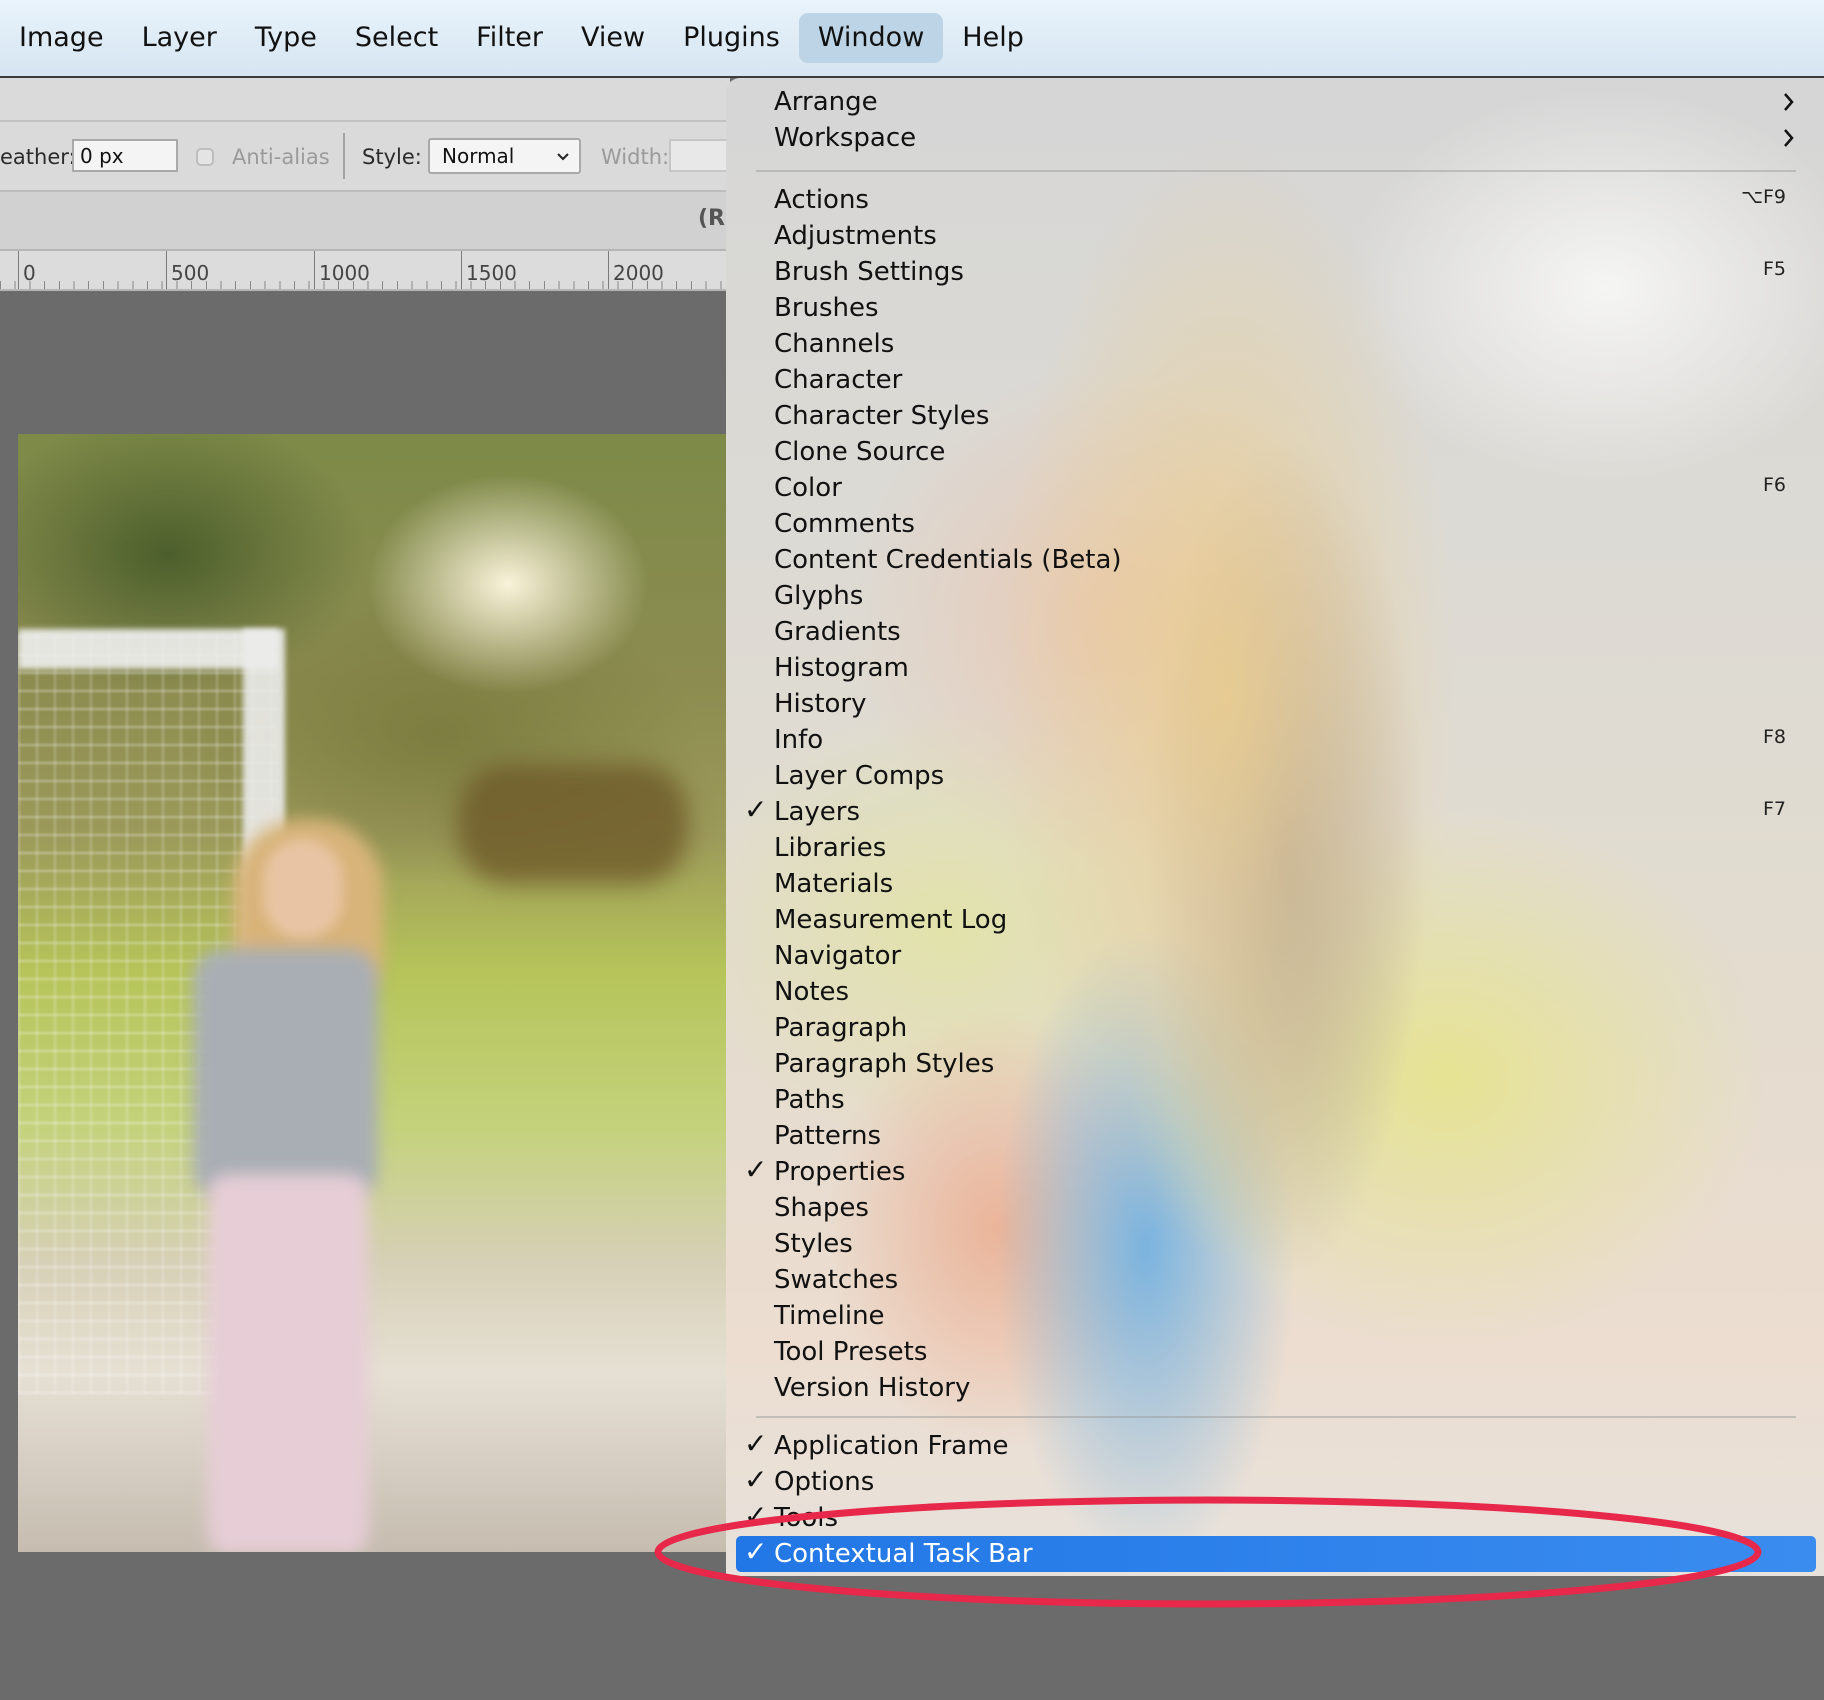 The width and height of the screenshot is (1824, 1700). Describe the element at coordinates (29, 273) in the screenshot. I see `ruler-label: 0` at that location.